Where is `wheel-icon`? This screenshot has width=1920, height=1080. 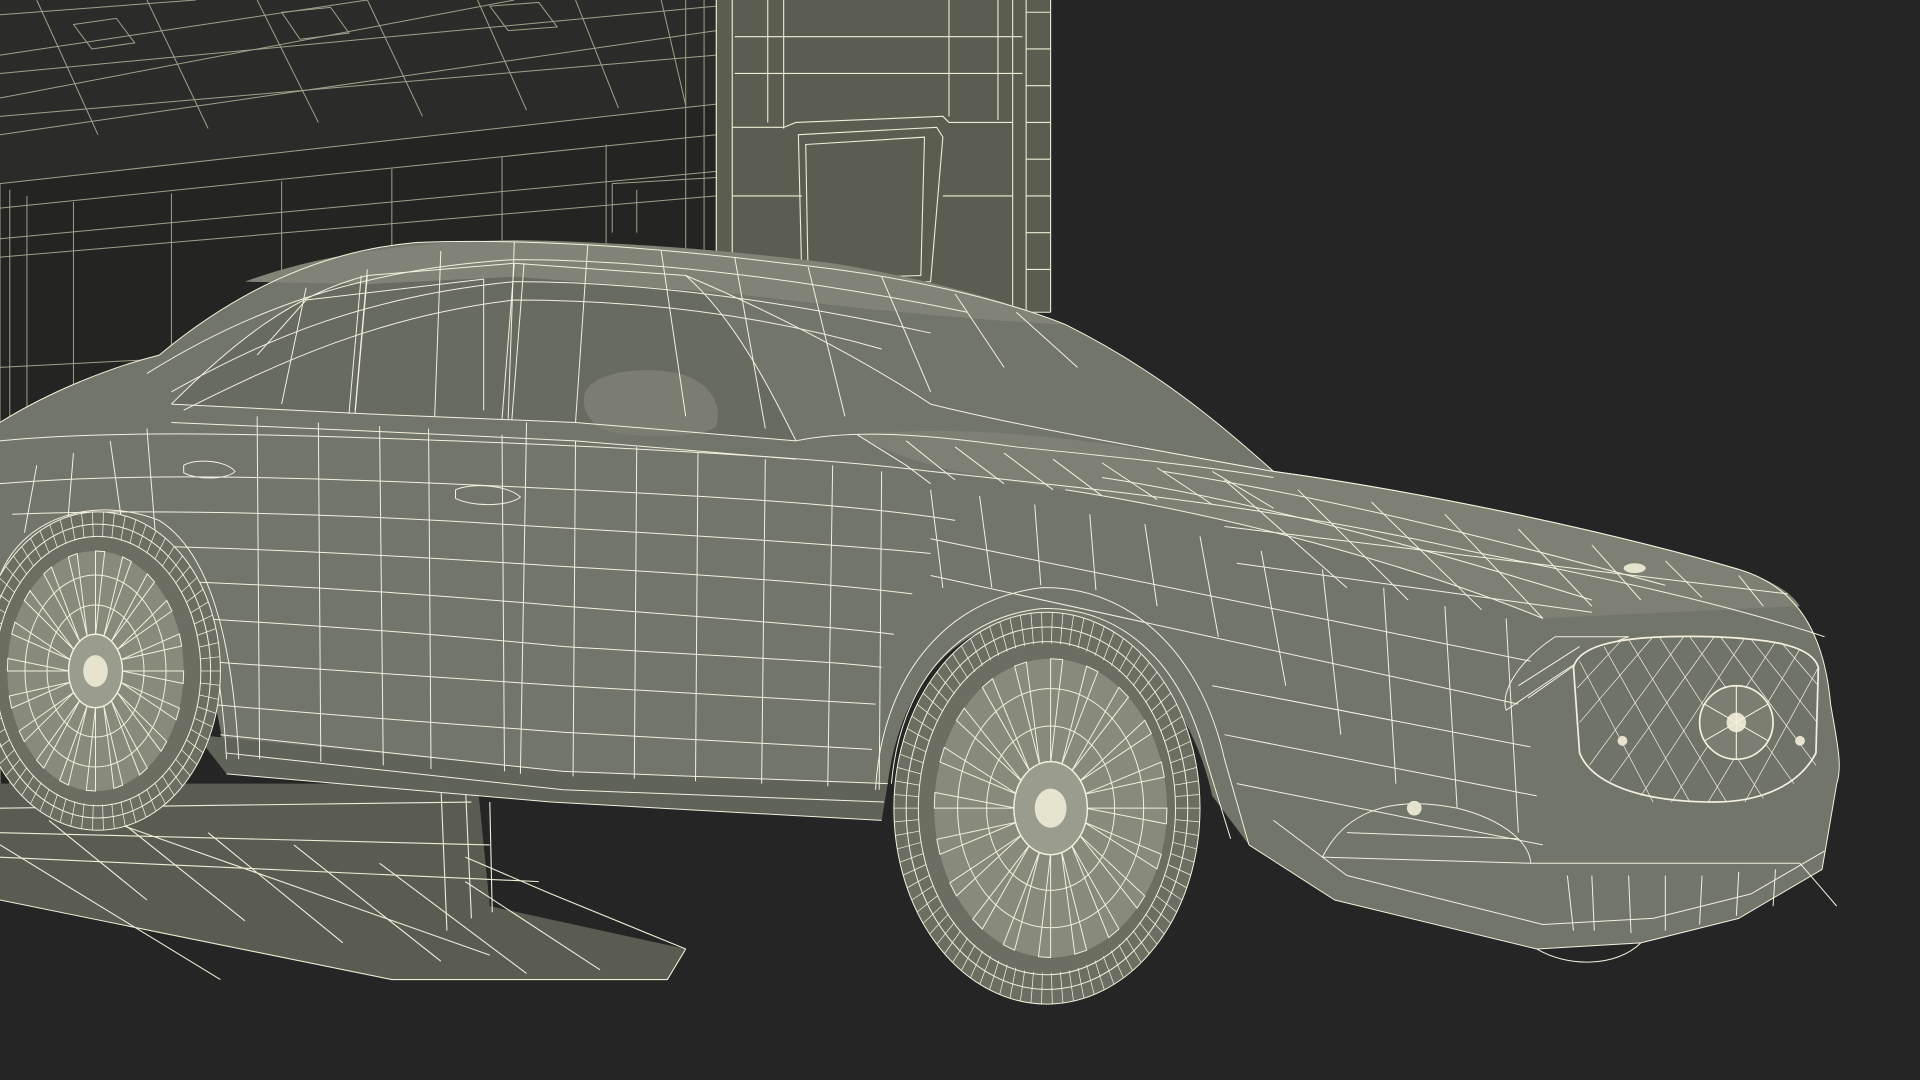
wheel-icon is located at coordinates (1047, 808).